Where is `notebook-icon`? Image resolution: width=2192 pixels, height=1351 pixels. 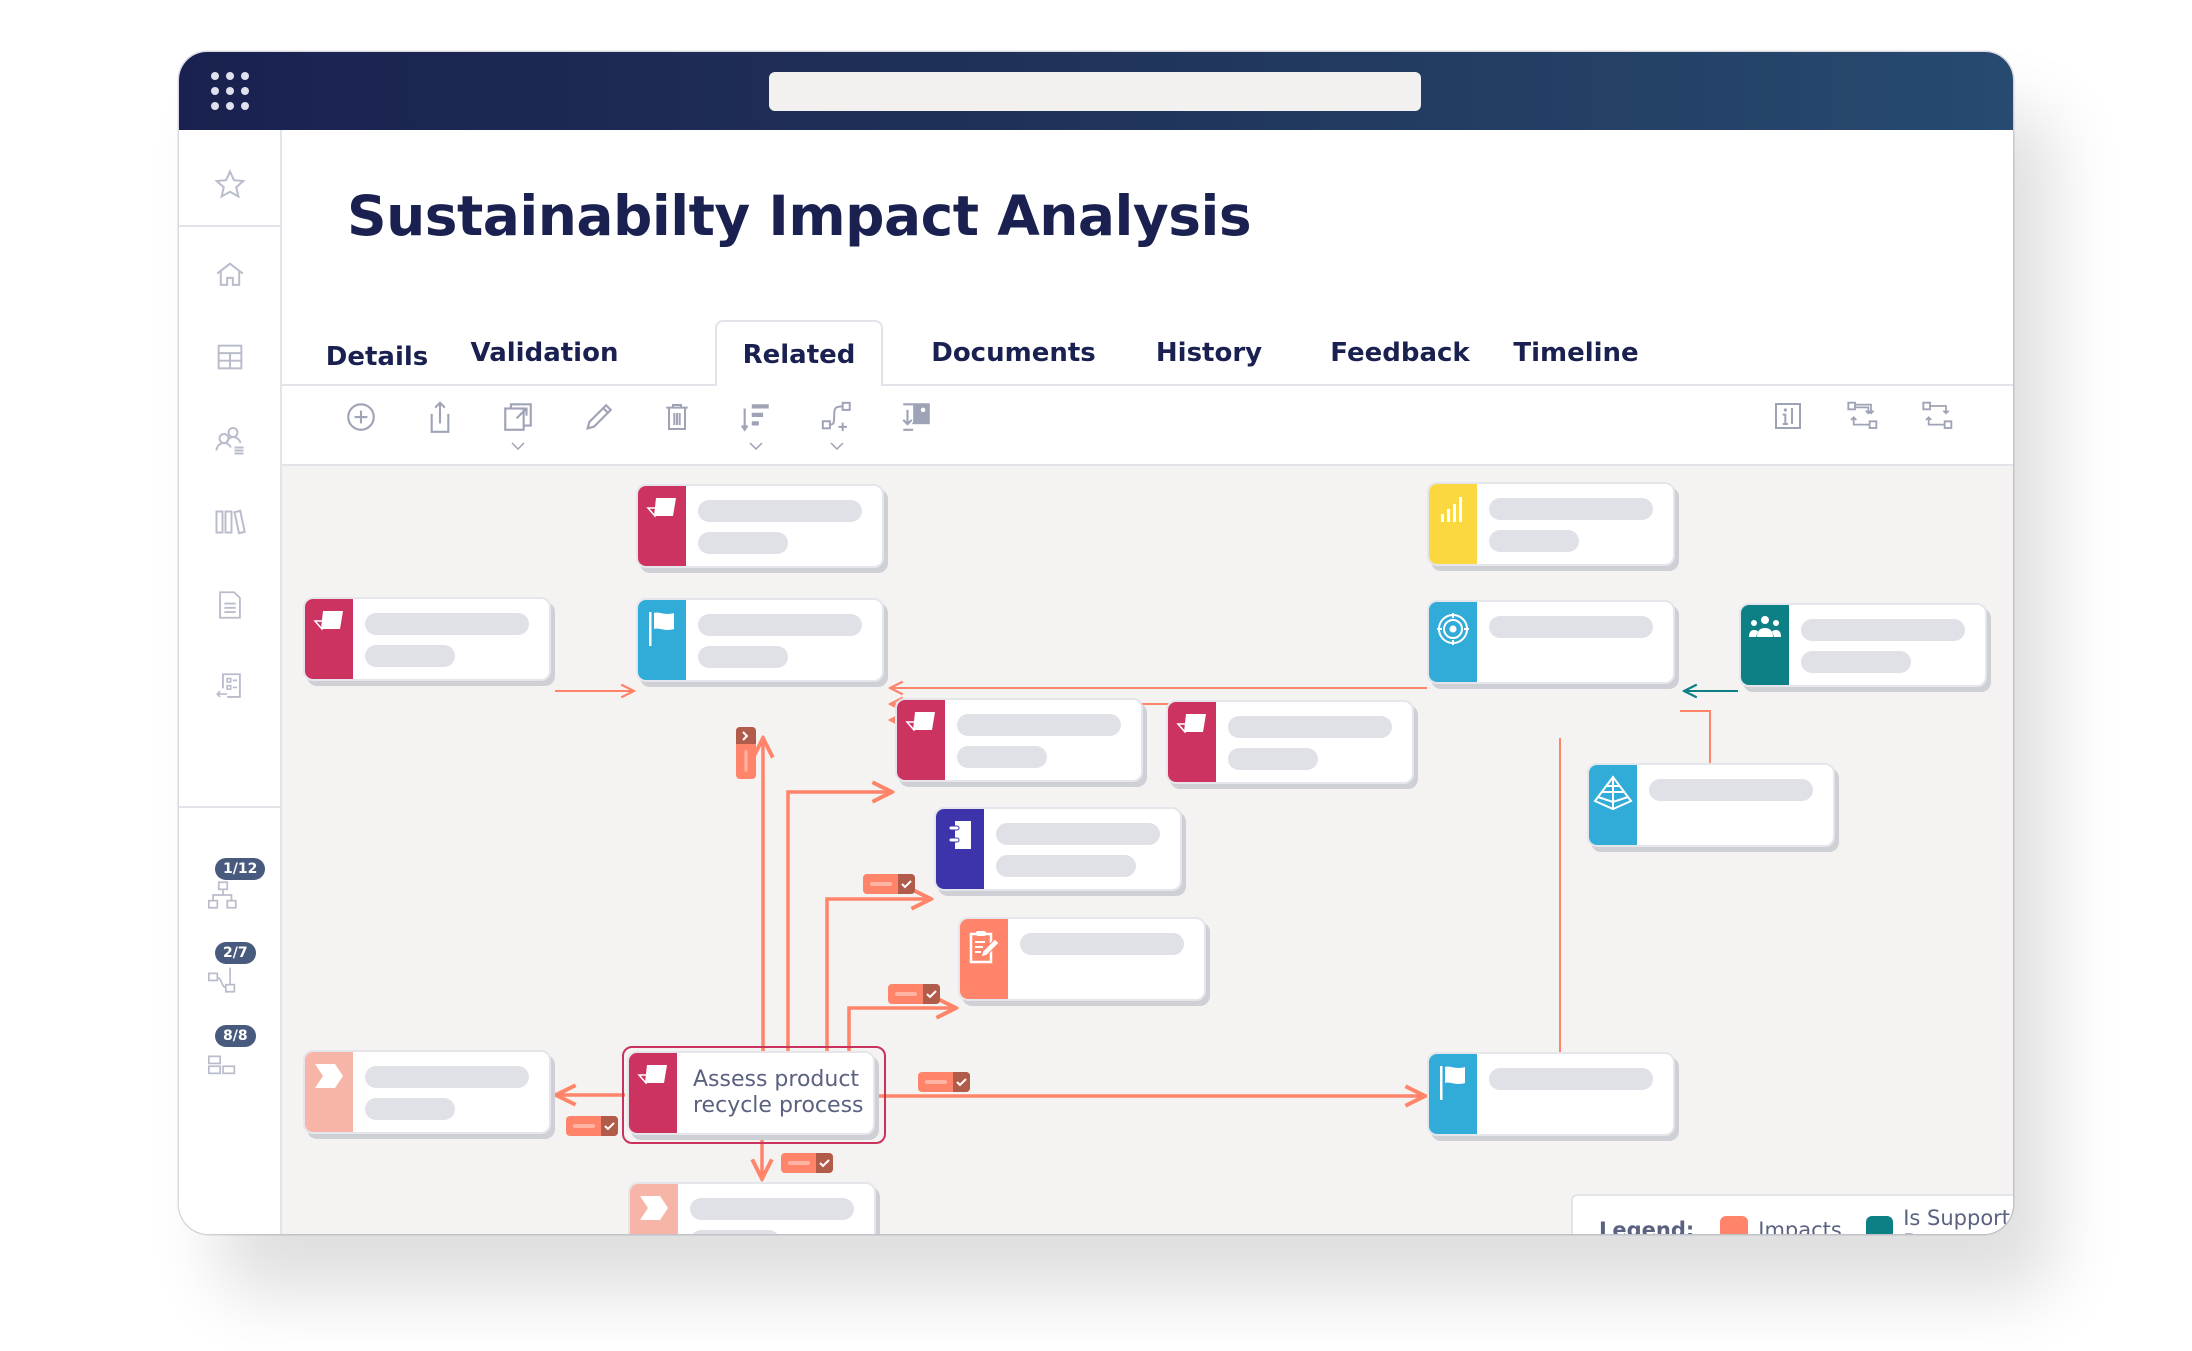 notebook-icon is located at coordinates (959, 835).